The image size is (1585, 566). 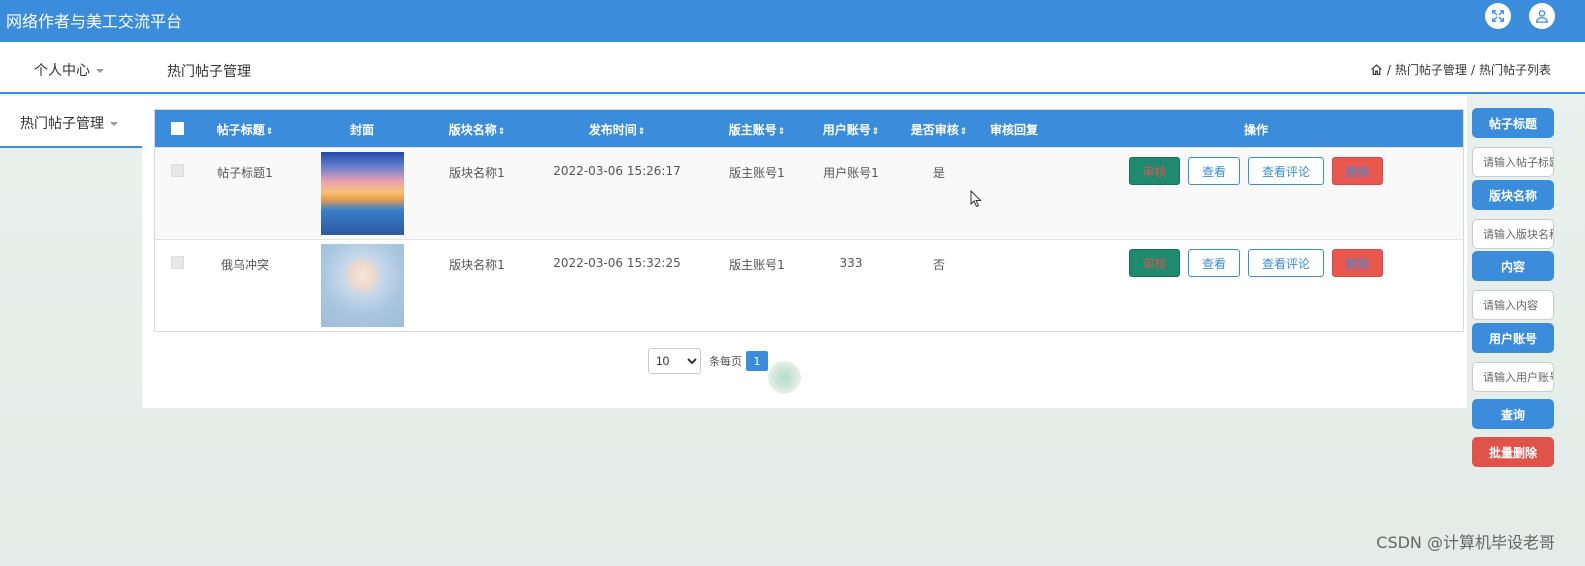 I want to click on mouse-cursor-icon, so click(x=976, y=199).